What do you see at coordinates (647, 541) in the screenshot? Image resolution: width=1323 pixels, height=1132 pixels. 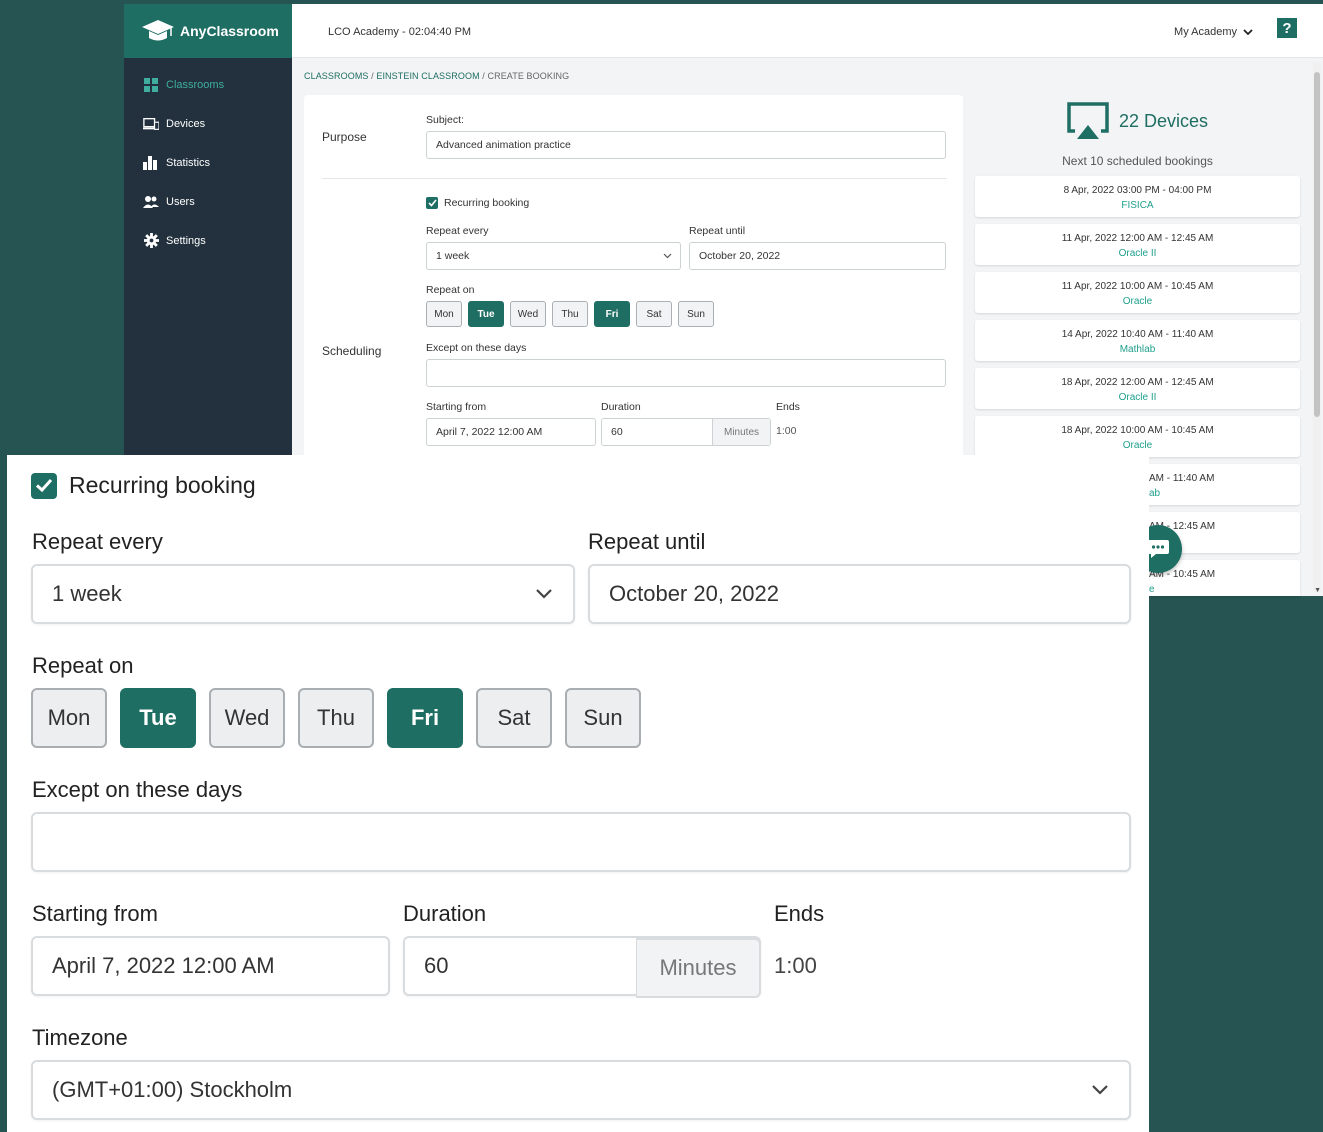 I see `repeat-until-label: Repeat until` at bounding box center [647, 541].